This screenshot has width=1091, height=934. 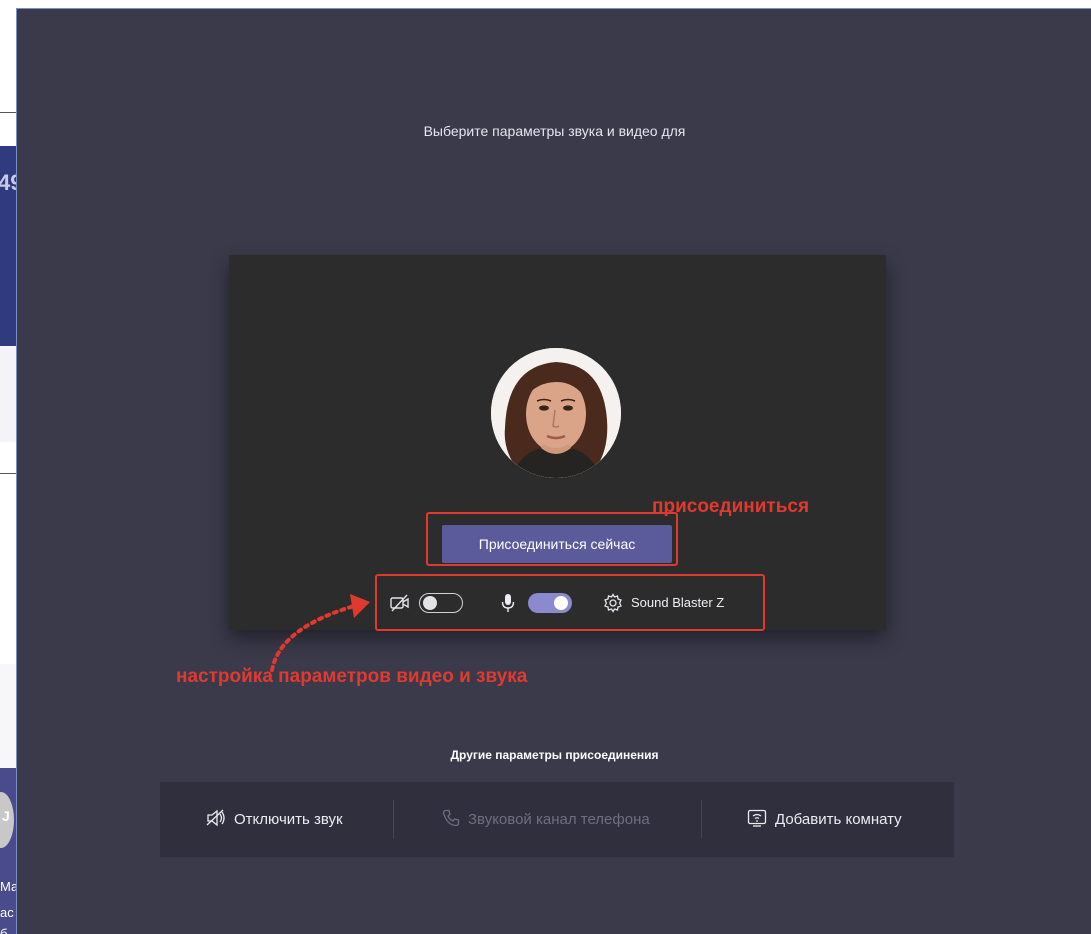 What do you see at coordinates (757, 820) in the screenshot?
I see `cast-room-icon` at bounding box center [757, 820].